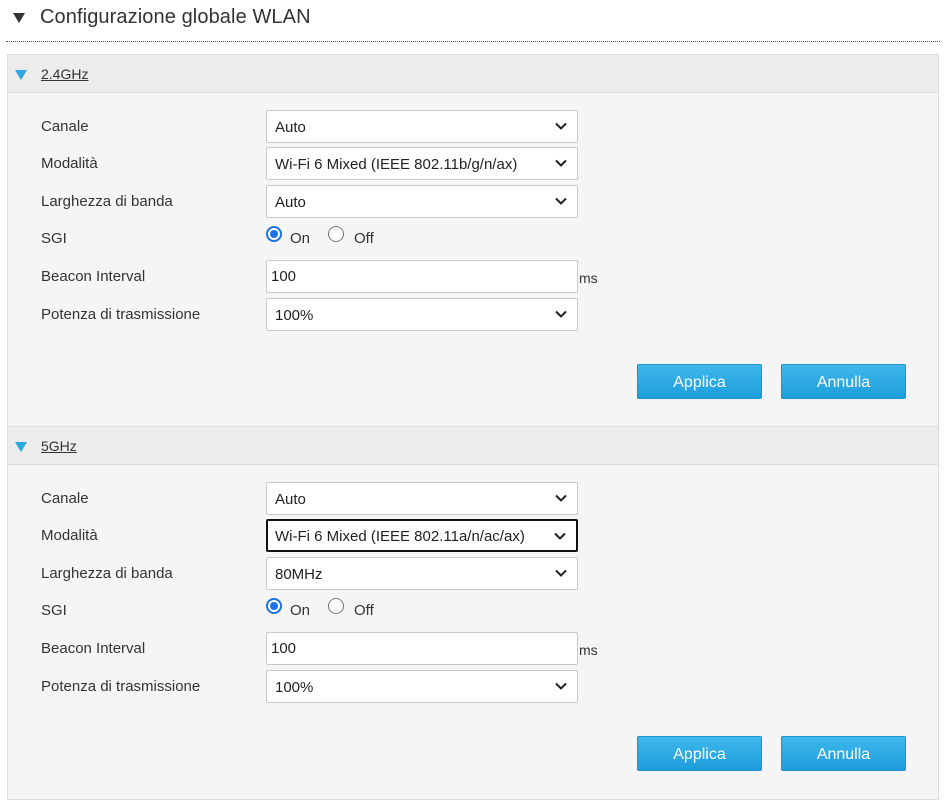 This screenshot has height=809, width=949. I want to click on modalita-select: Wi-Fi 6 Mixed (IEEE 802.11a/n/ac/ax), so click(422, 535).